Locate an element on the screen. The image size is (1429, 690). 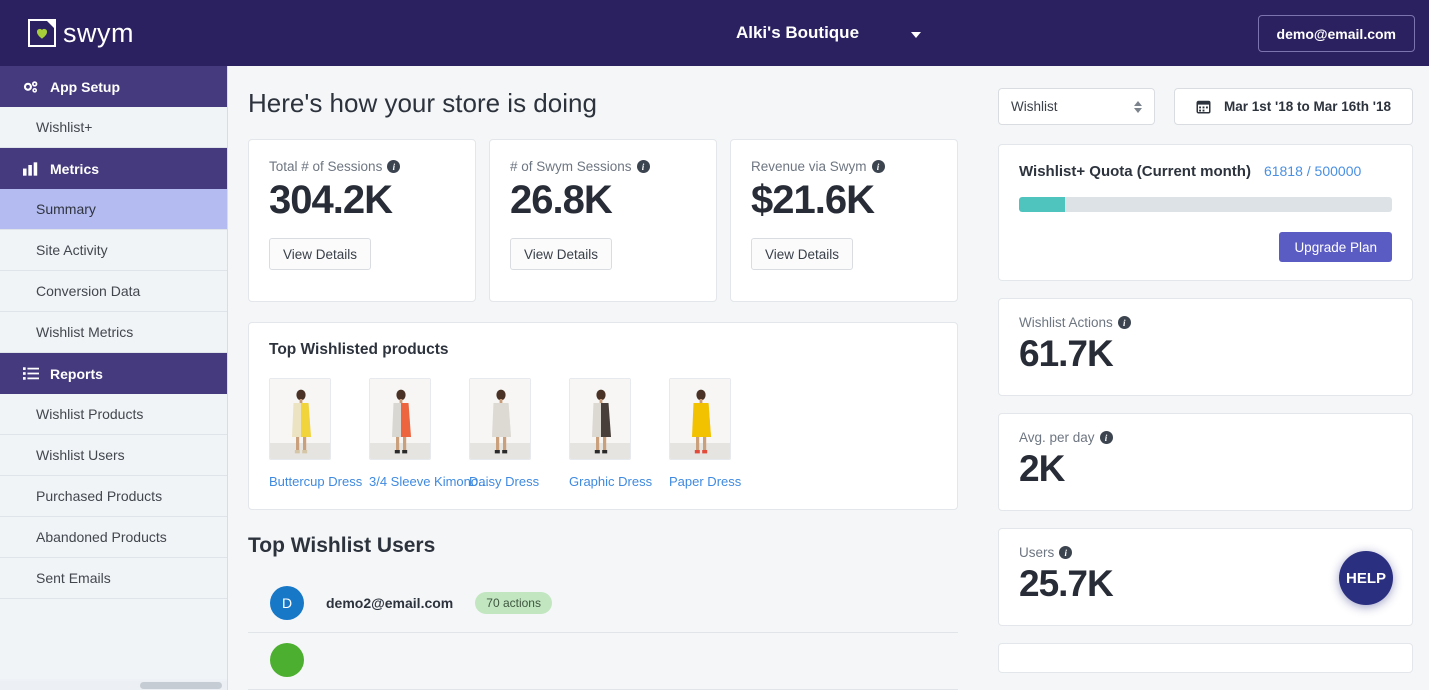
metric-card-label: Users i is located at coordinates (1205, 552).